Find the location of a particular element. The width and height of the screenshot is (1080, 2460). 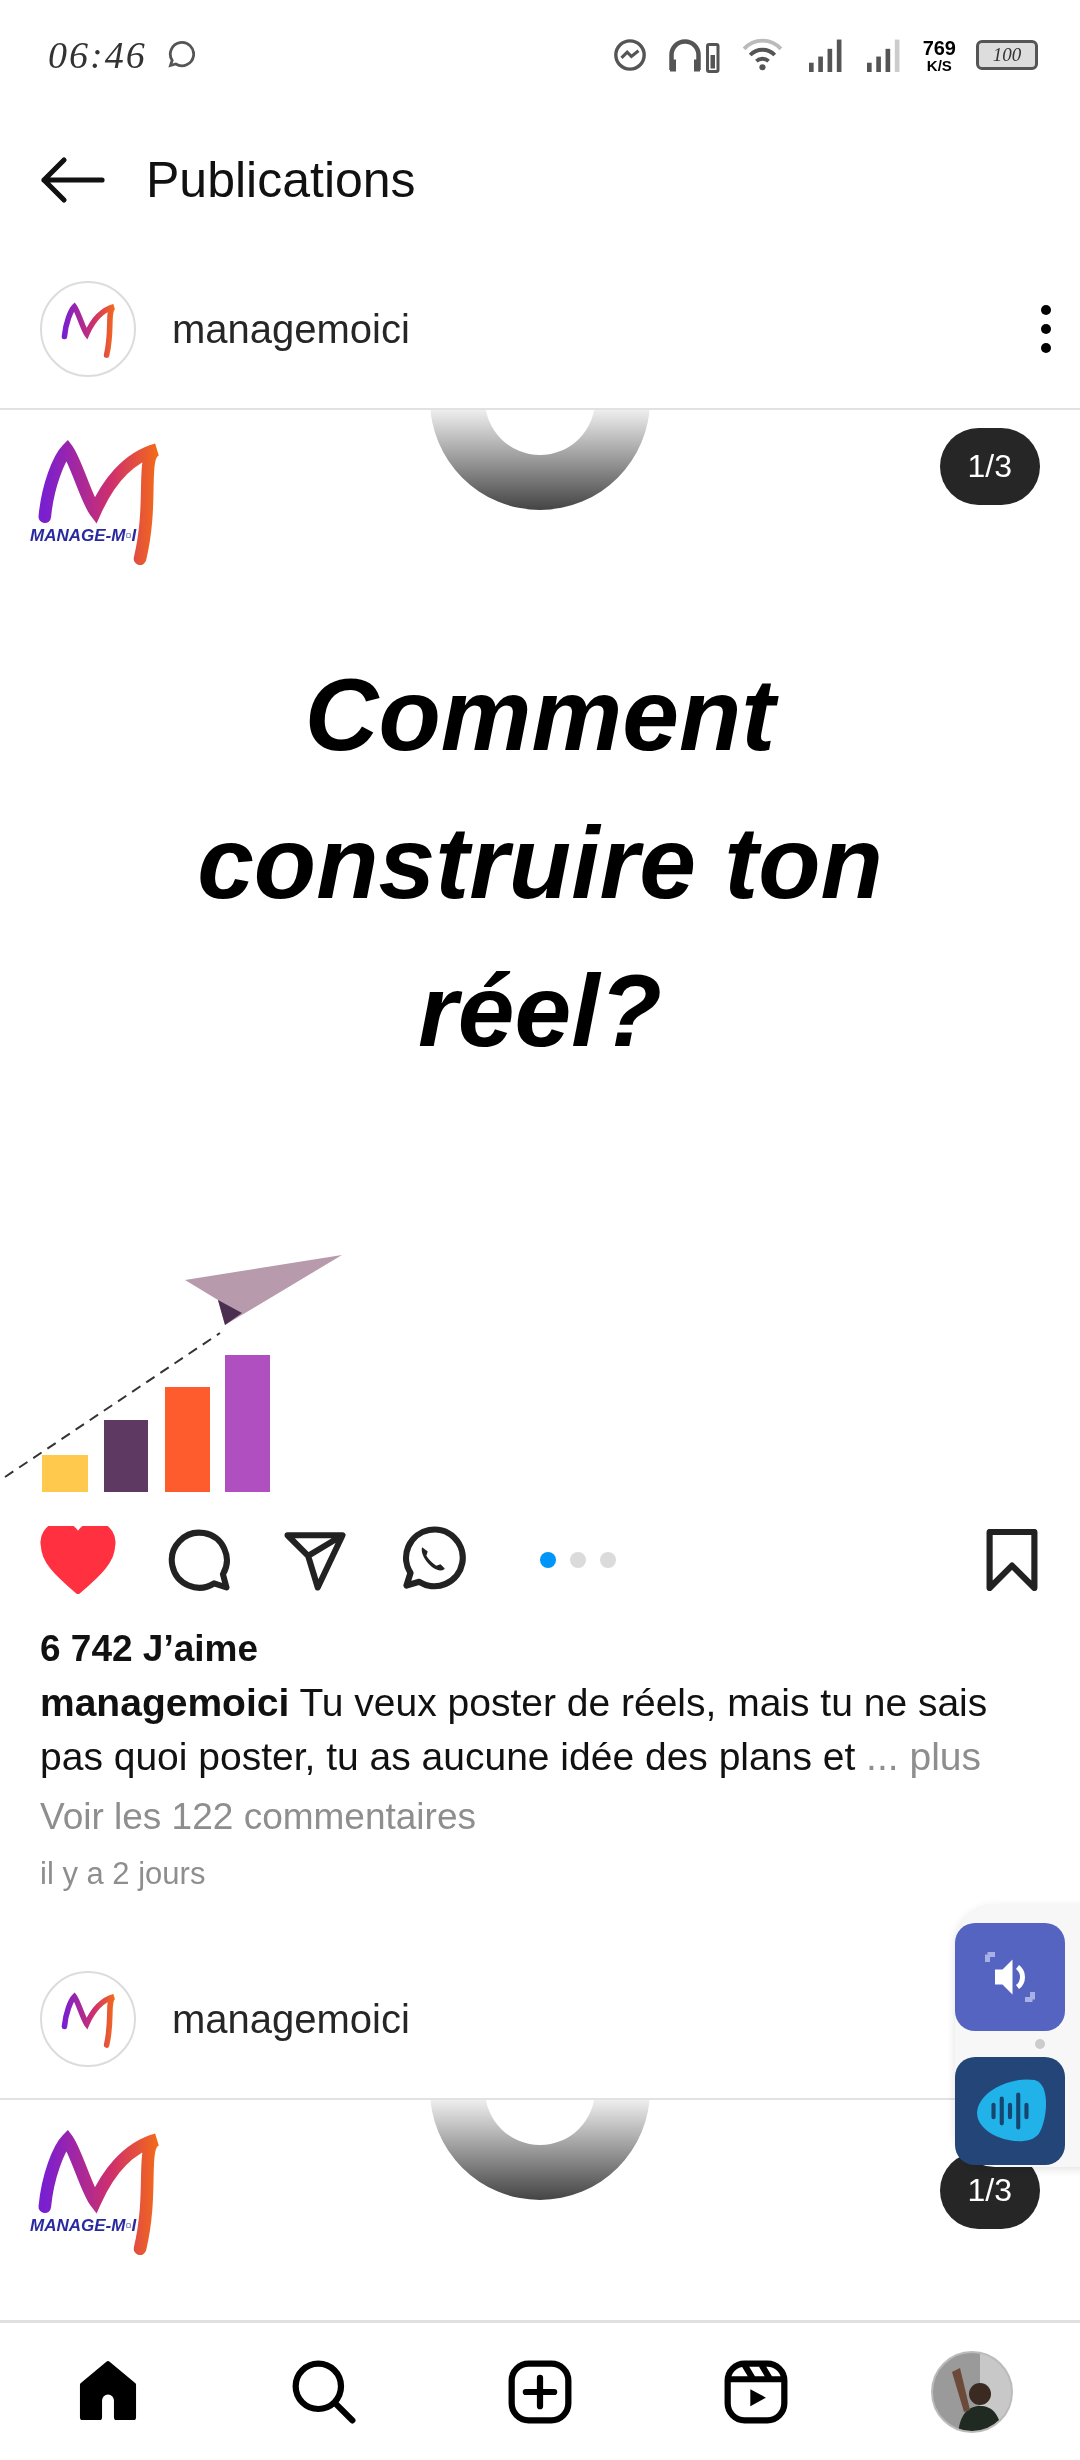

page-title: Publications is located at coordinates (281, 180).